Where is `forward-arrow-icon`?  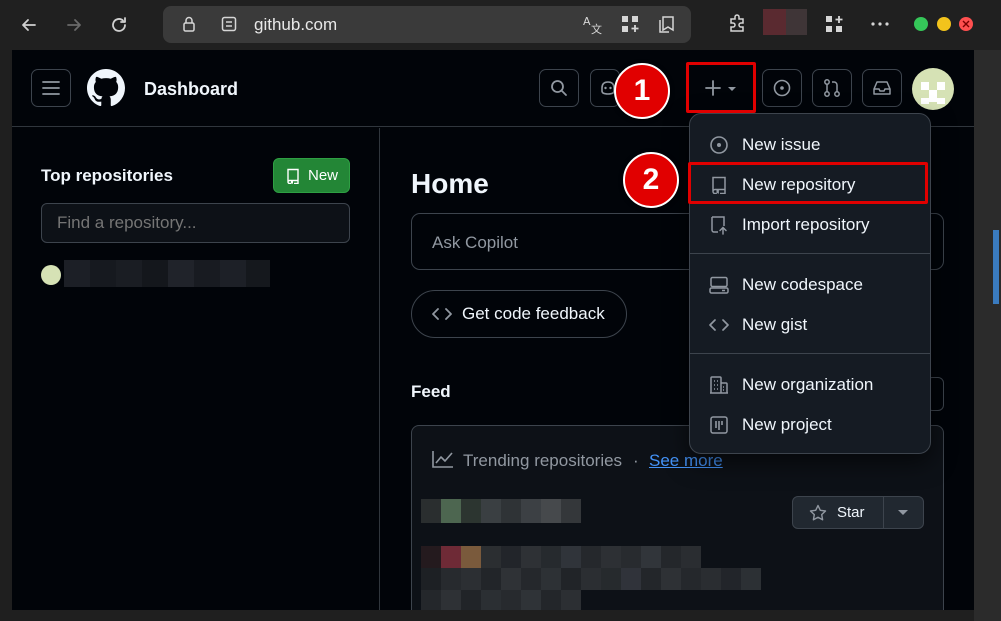 forward-arrow-icon is located at coordinates (74, 25).